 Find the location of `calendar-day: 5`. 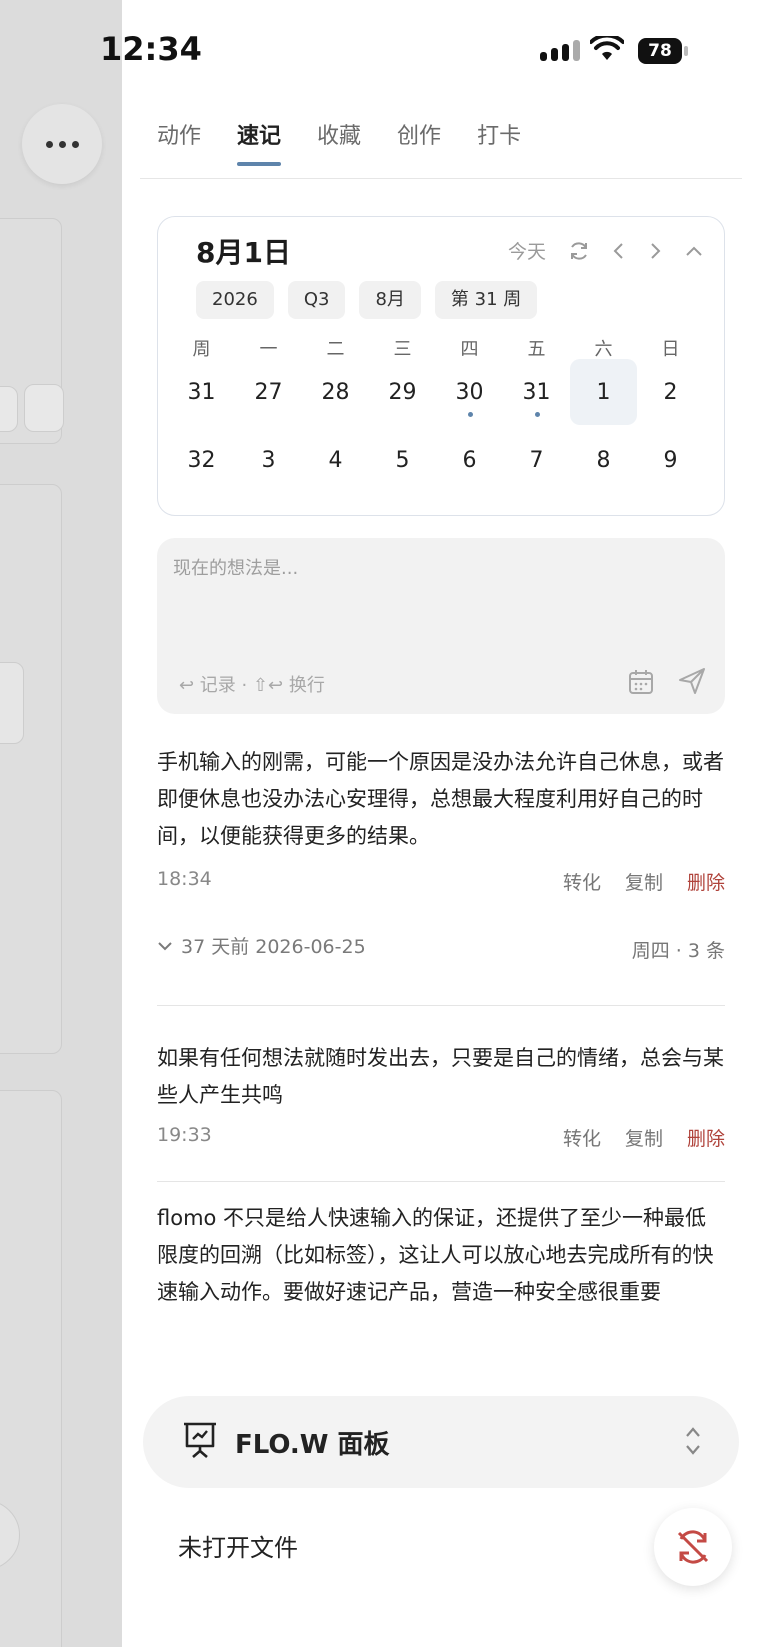

calendar-day: 5 is located at coordinates (402, 460).